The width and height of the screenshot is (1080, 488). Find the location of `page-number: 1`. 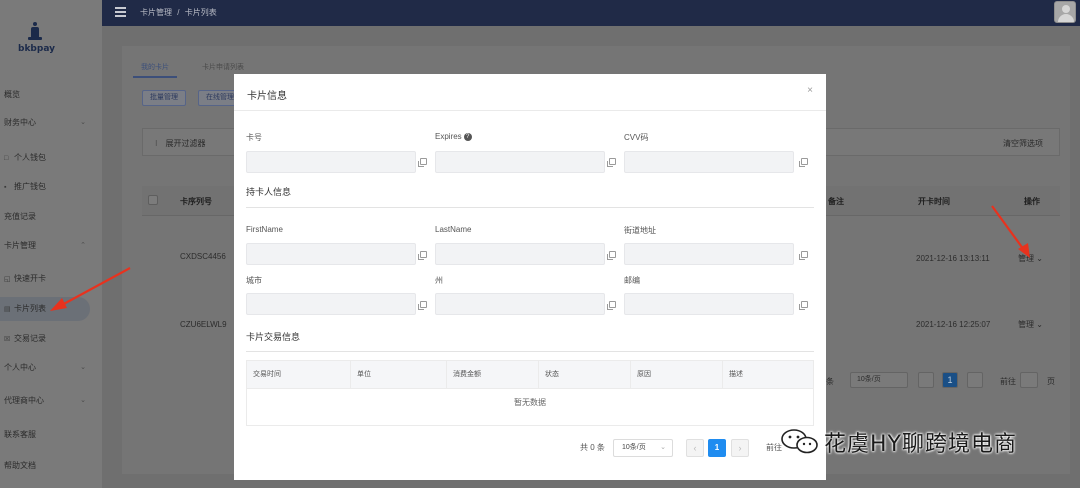

page-number: 1 is located at coordinates (950, 380).